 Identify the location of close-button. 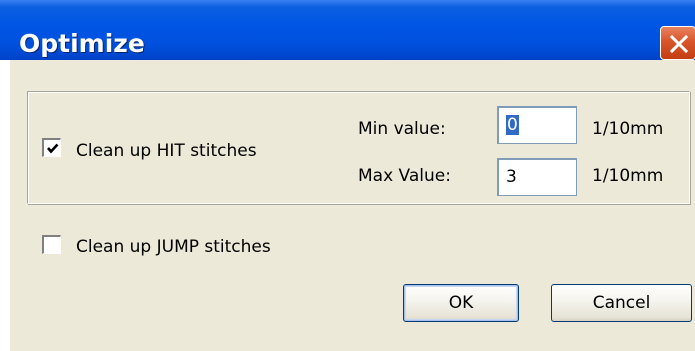
(677, 43).